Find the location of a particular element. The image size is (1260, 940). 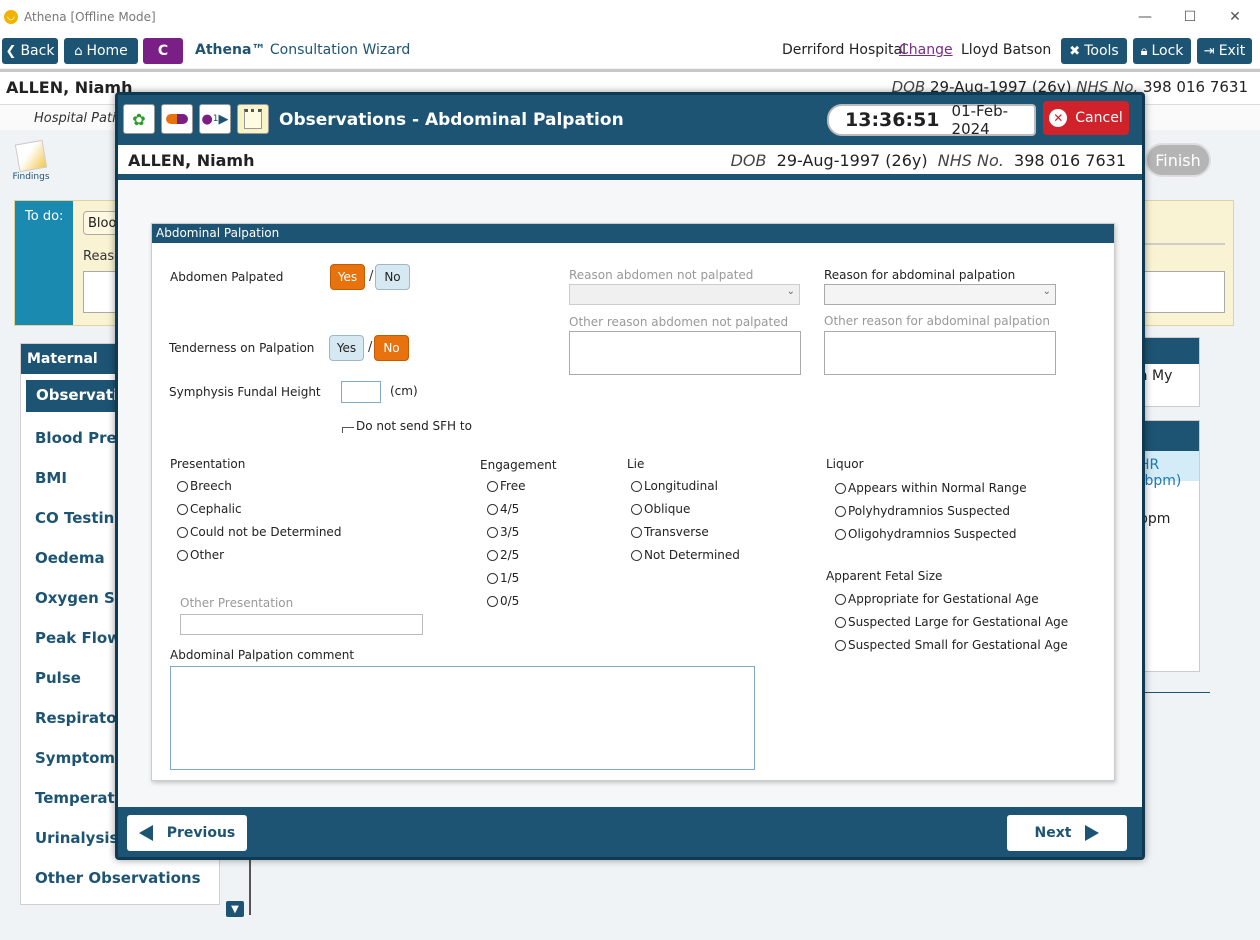

sfh-input is located at coordinates (361, 392).